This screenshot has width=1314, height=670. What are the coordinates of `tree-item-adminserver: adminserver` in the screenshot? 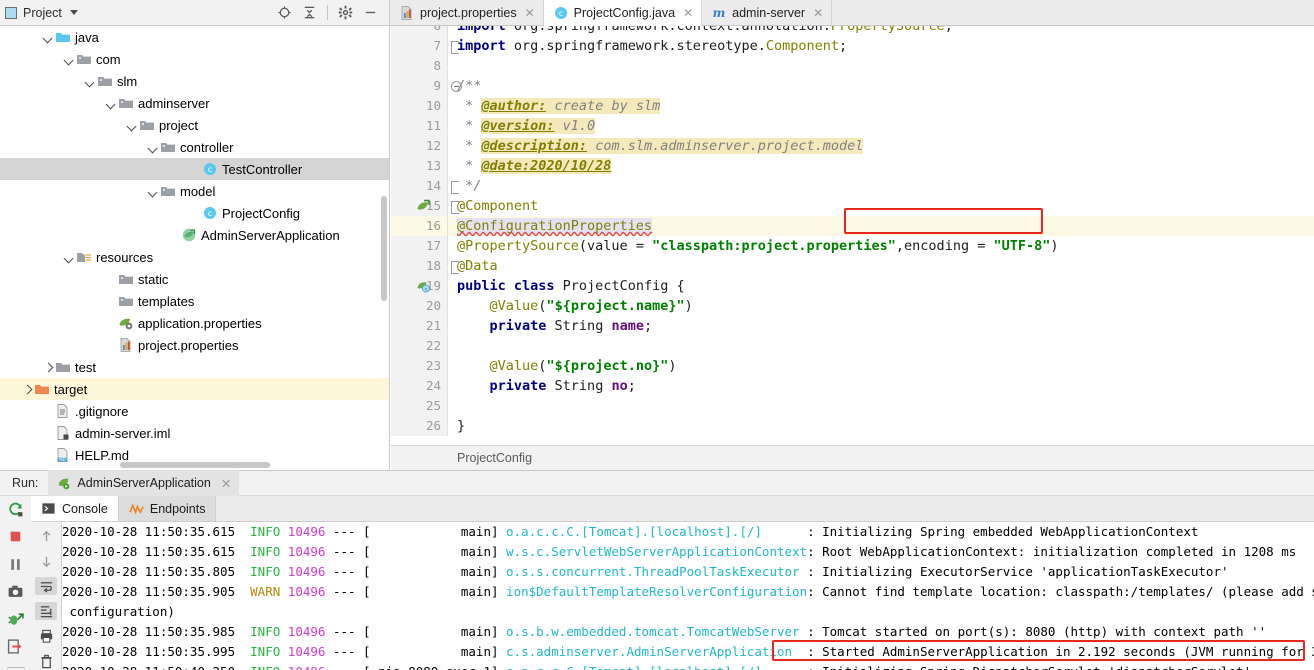 It's located at (194, 103).